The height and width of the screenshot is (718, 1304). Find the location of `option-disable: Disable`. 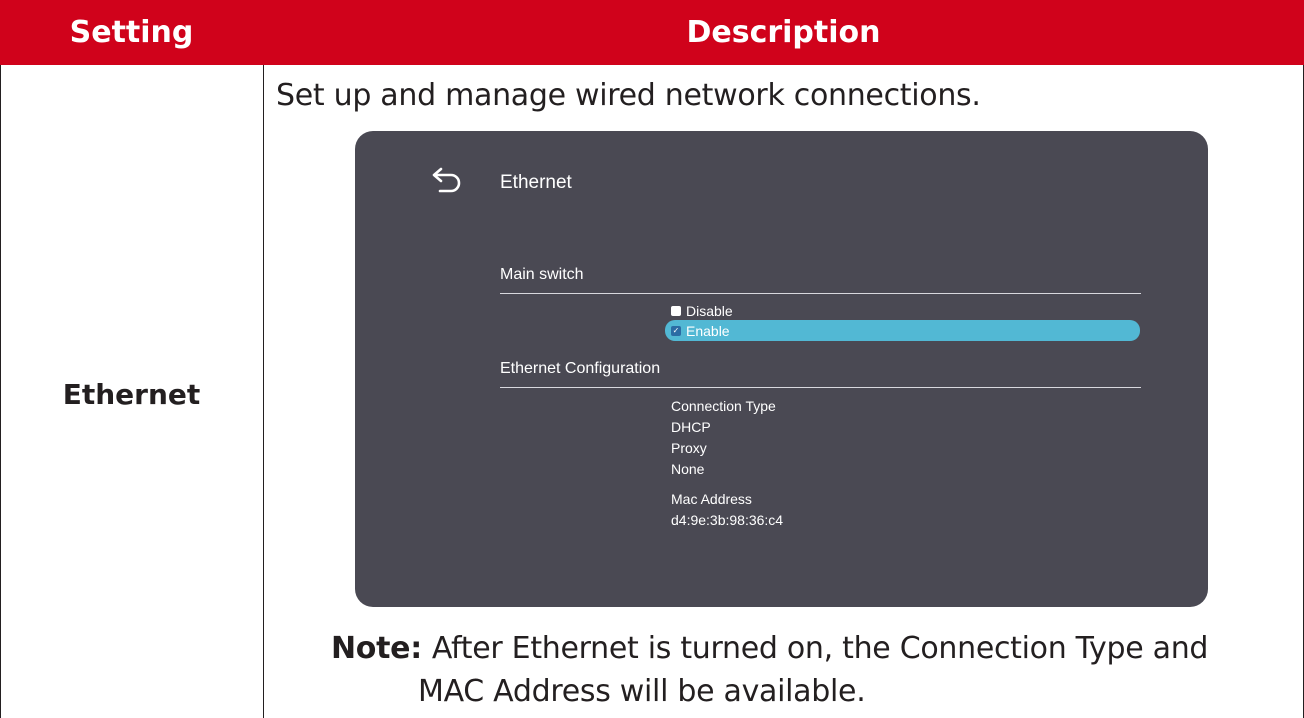

option-disable: Disable is located at coordinates (902, 310).